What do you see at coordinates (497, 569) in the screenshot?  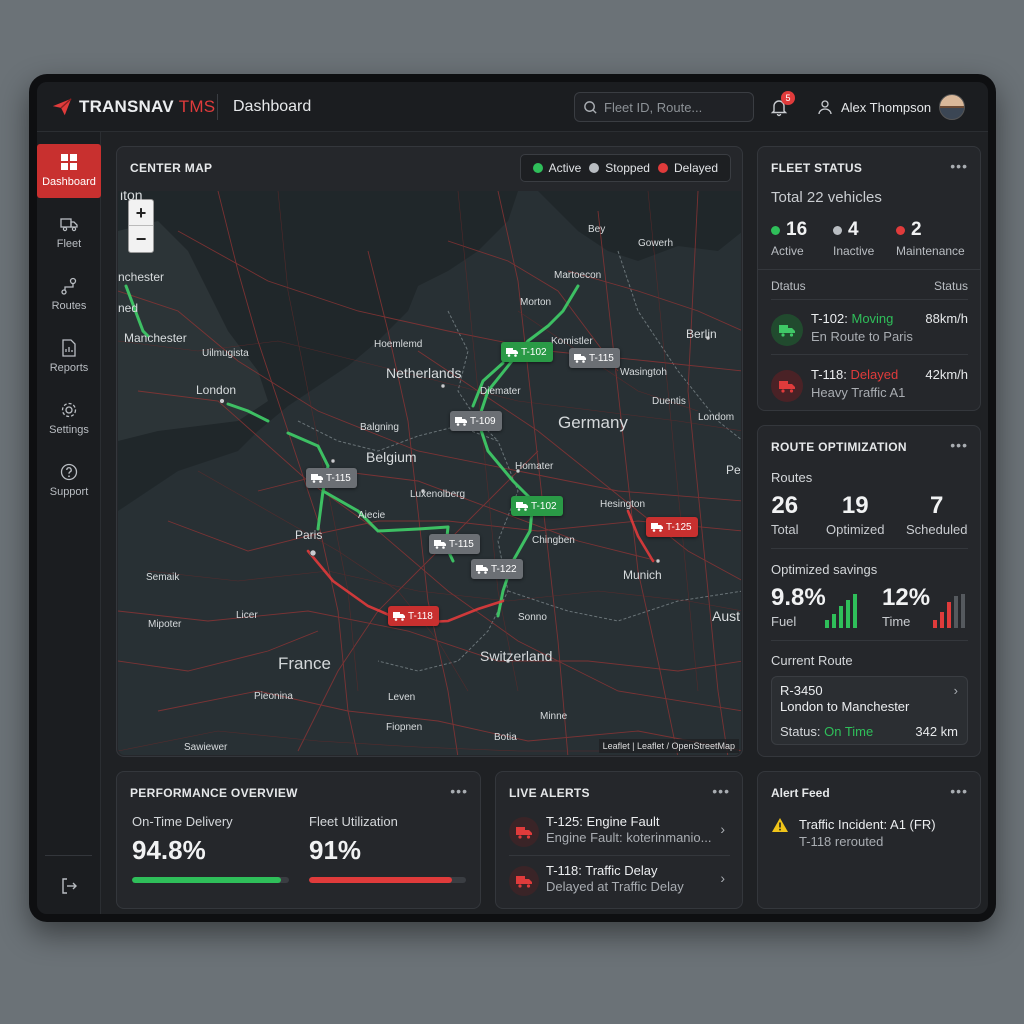 I see `truck-marker: T-122` at bounding box center [497, 569].